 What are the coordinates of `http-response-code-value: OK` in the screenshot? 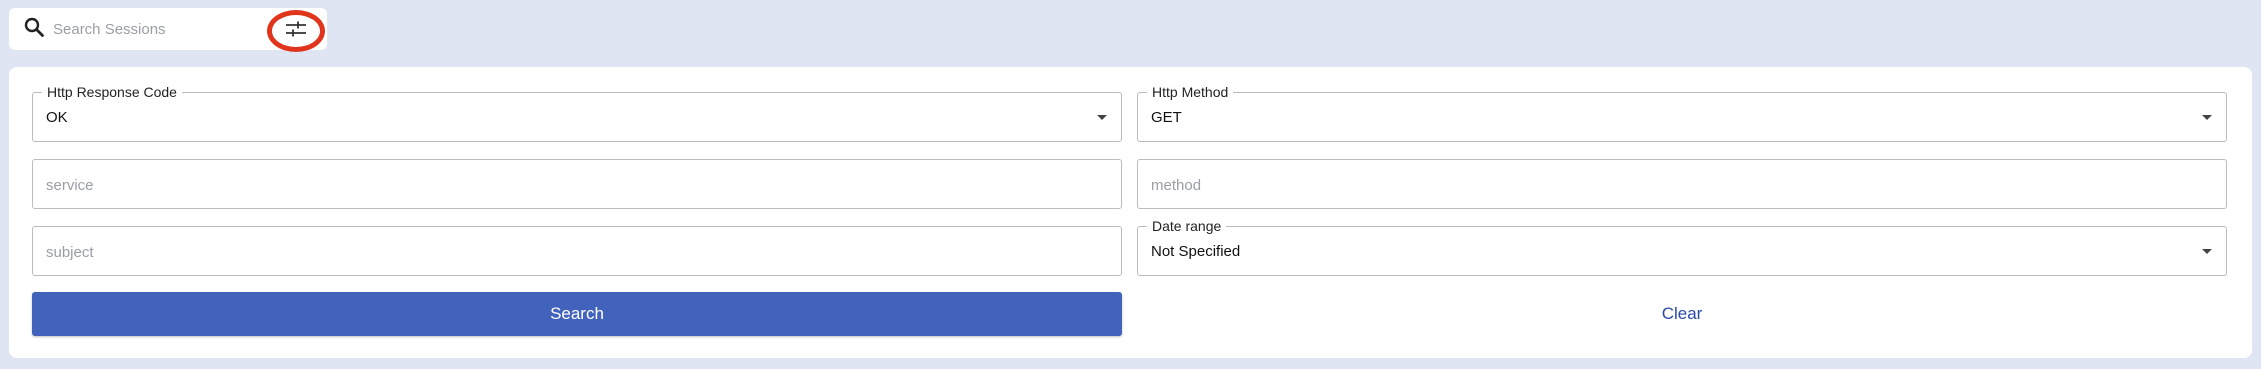 It's located at (57, 117).